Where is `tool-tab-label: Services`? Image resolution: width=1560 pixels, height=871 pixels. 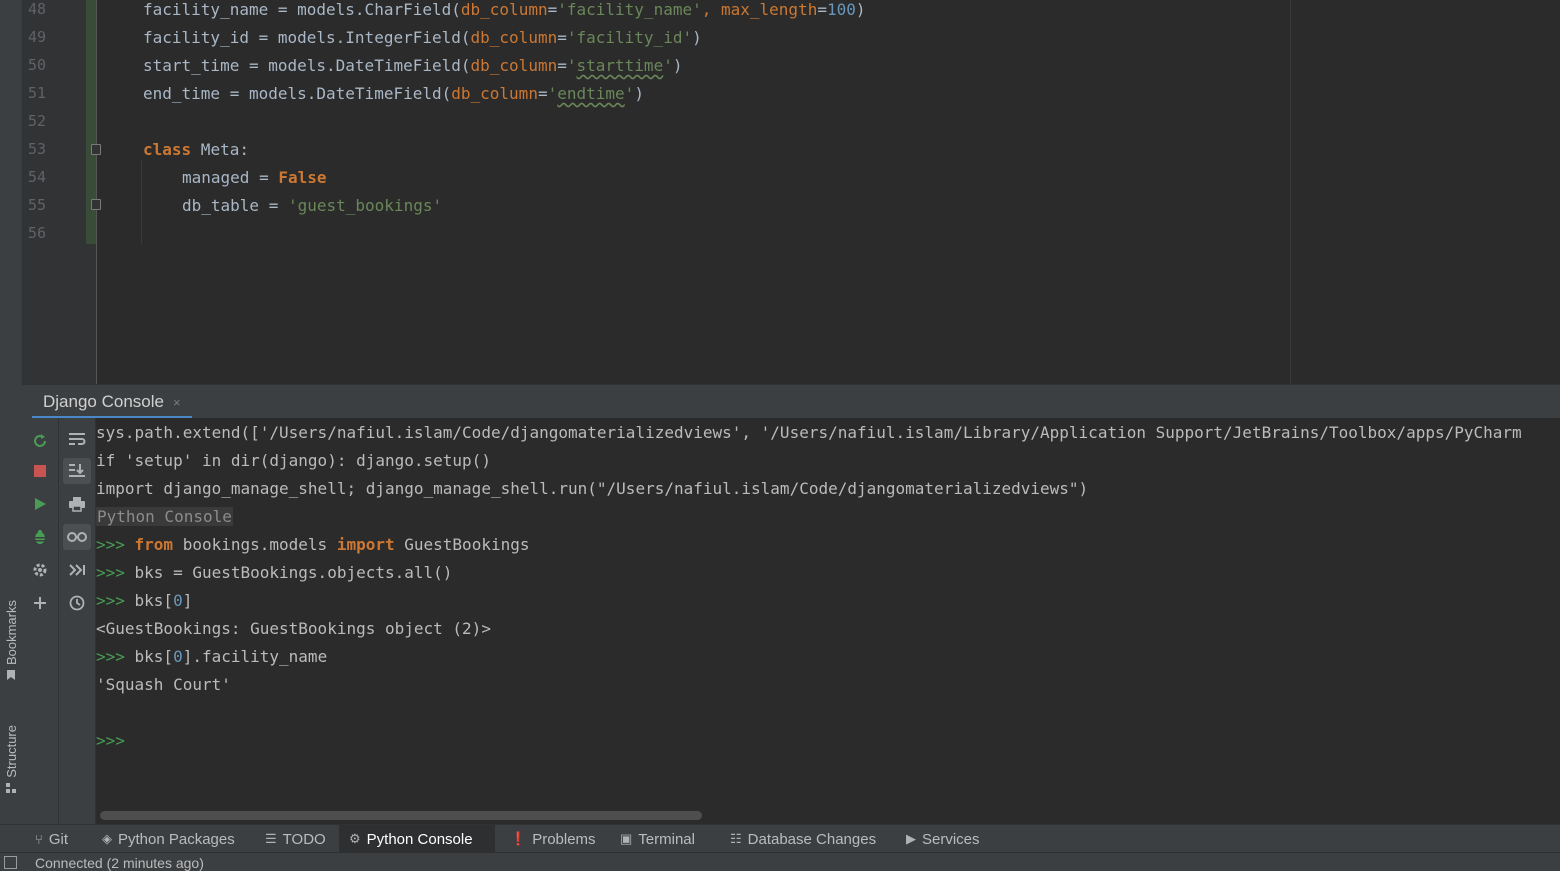 tool-tab-label: Services is located at coordinates (951, 839).